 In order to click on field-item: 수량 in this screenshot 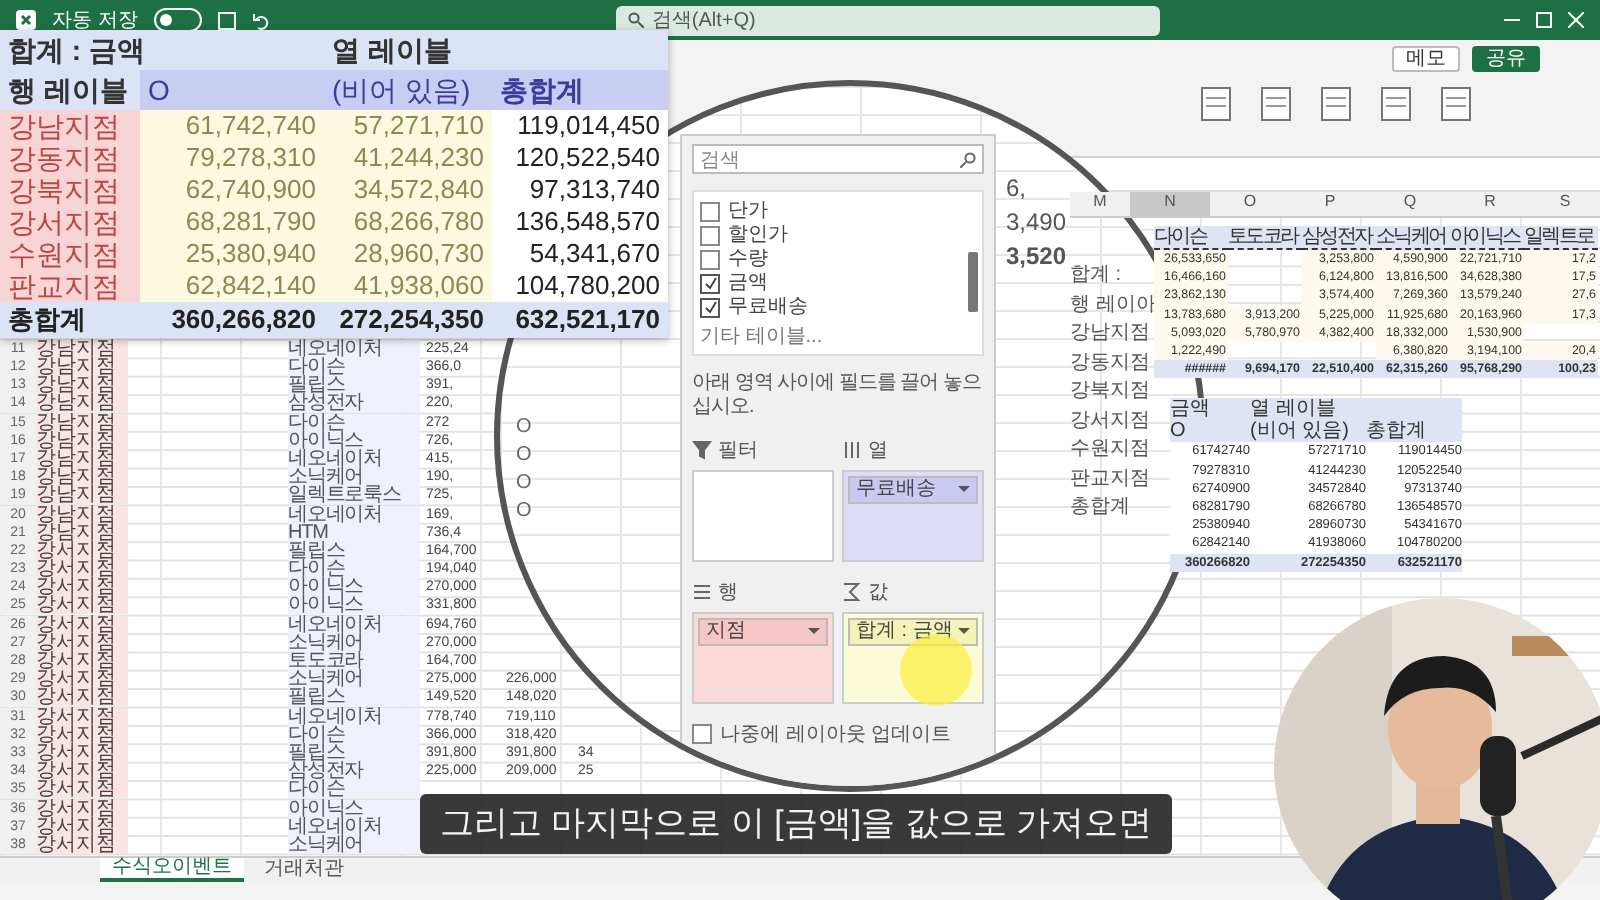, I will do `click(829, 259)`.